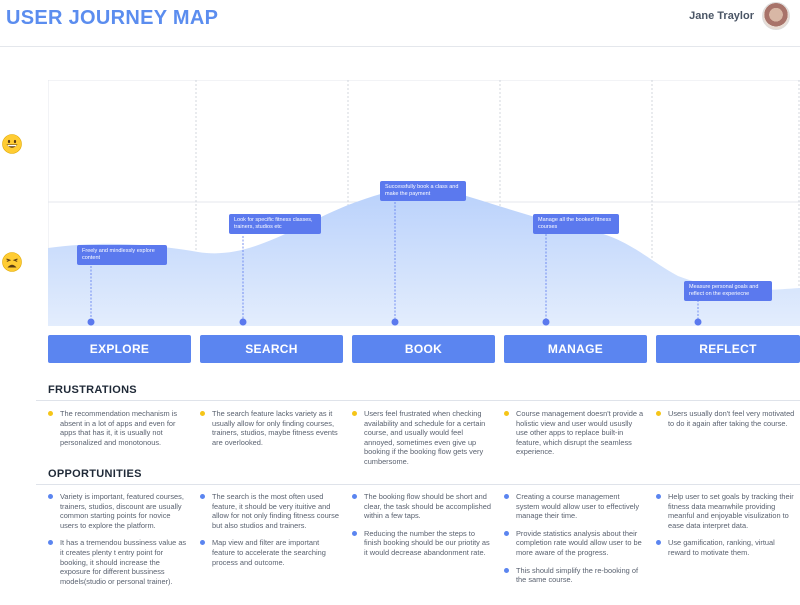 The width and height of the screenshot is (800, 605). Describe the element at coordinates (546, 322) in the screenshot. I see `stage-point-manage` at that location.